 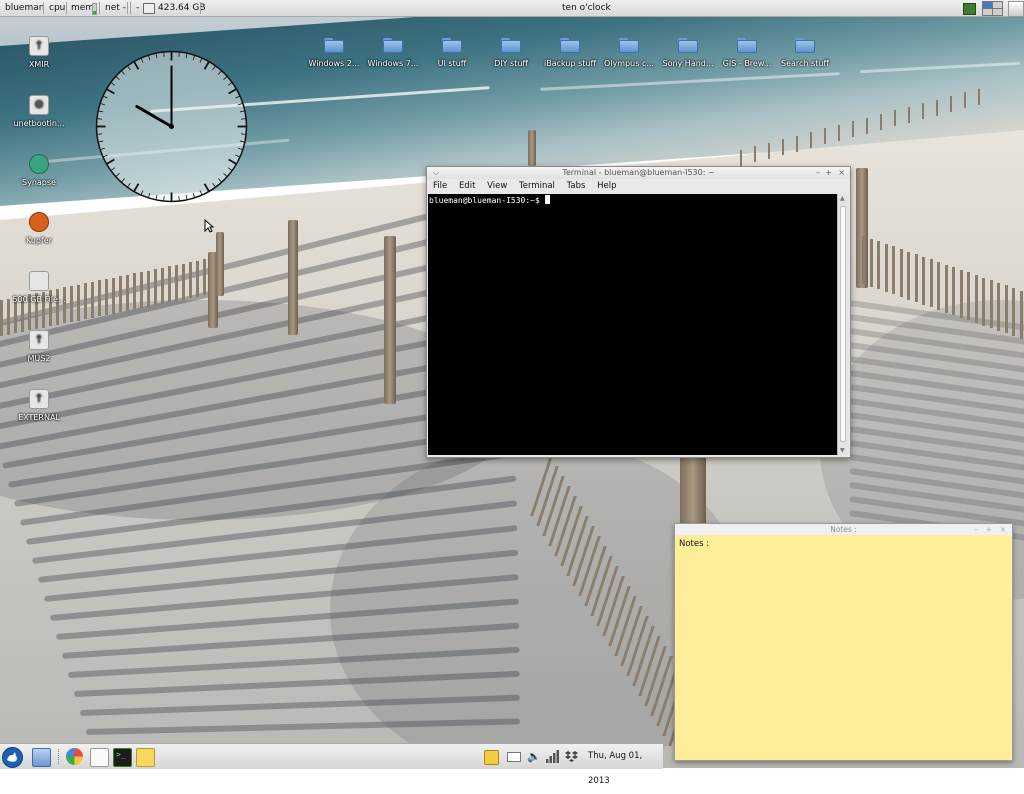 I want to click on desktop-icon-label: EXTERNAL, so click(x=39, y=417).